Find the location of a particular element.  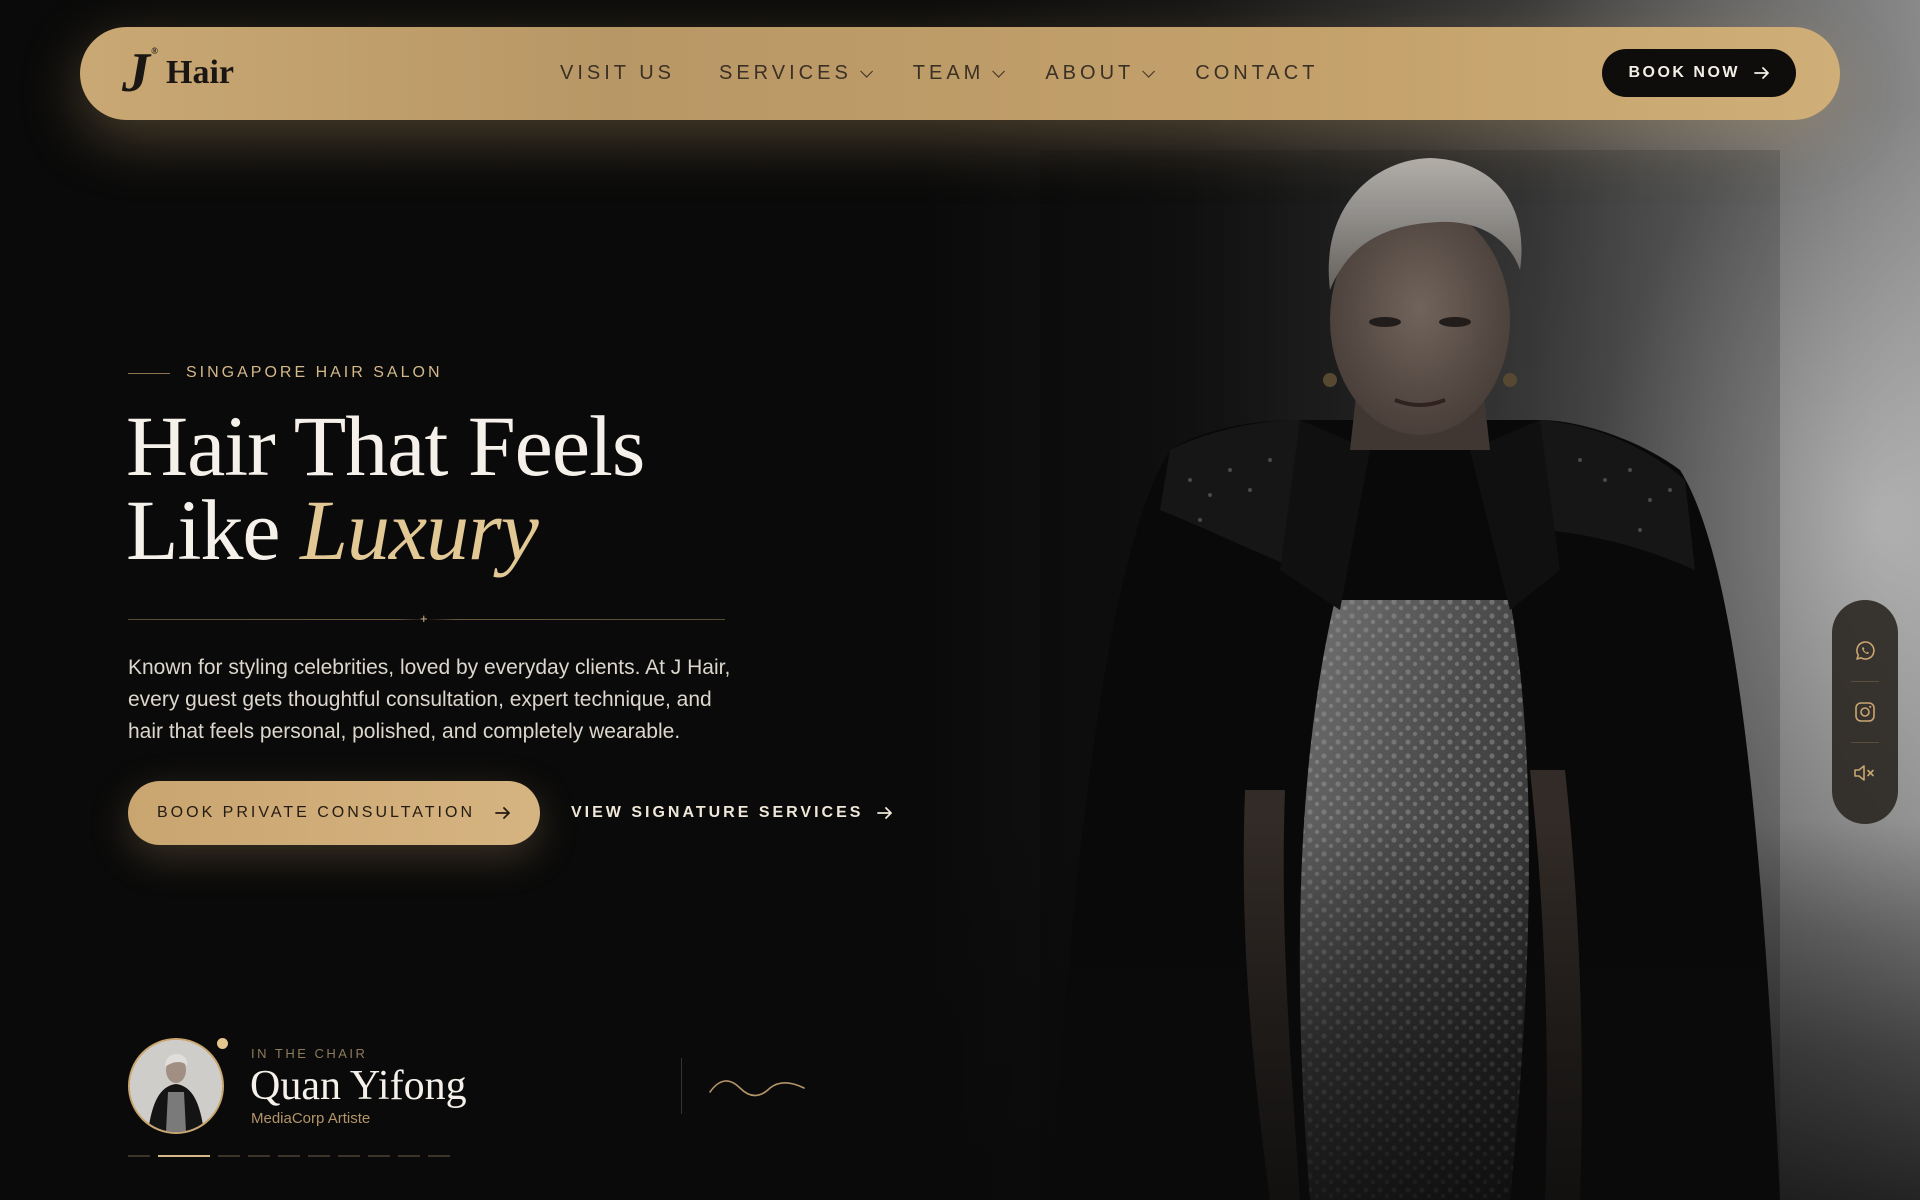

nav-visit-us: VISIT US is located at coordinates (617, 73).